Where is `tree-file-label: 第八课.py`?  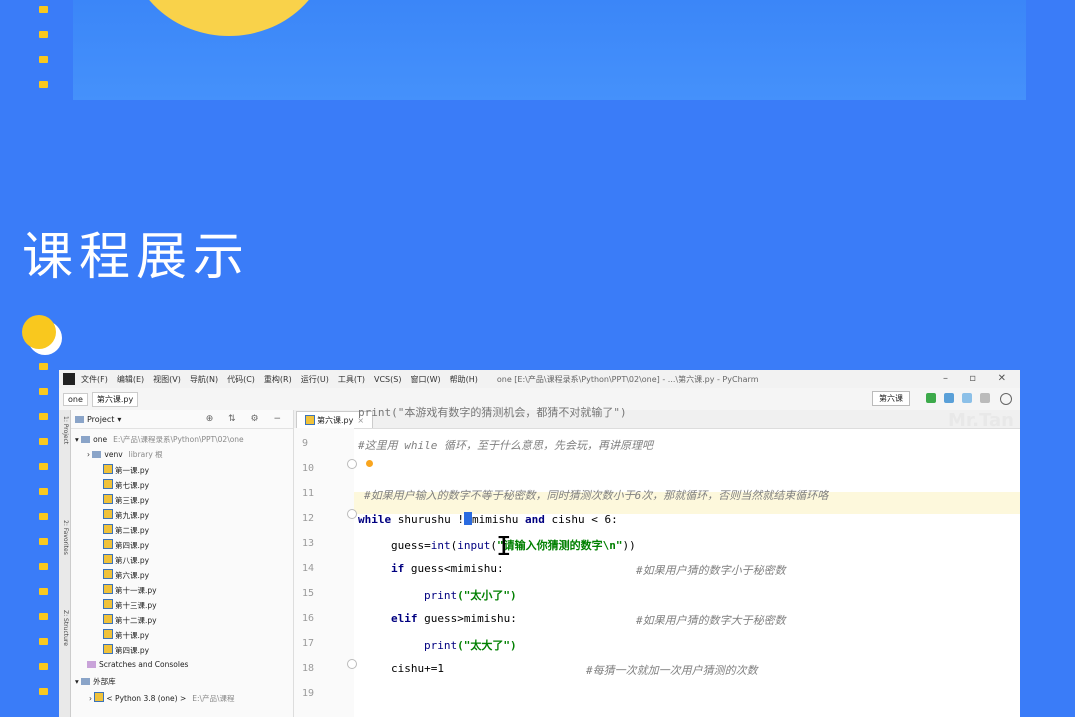
tree-file-label: 第八课.py is located at coordinates (132, 560).